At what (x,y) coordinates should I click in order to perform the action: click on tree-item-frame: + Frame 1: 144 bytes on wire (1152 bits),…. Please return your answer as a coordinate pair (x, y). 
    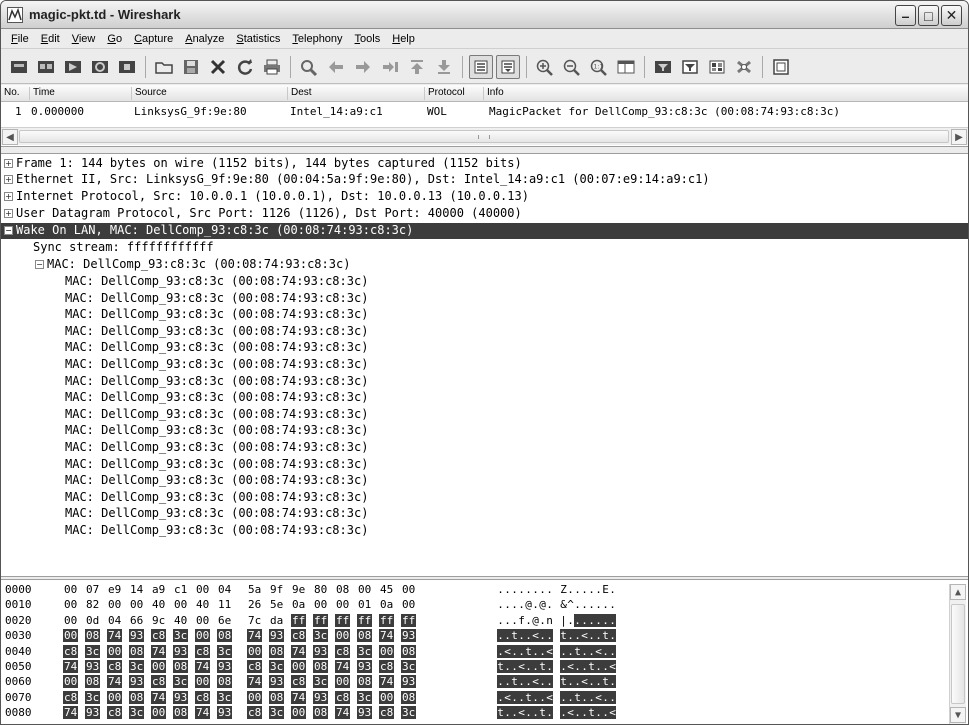
    Looking at the image, I should click on (484, 164).